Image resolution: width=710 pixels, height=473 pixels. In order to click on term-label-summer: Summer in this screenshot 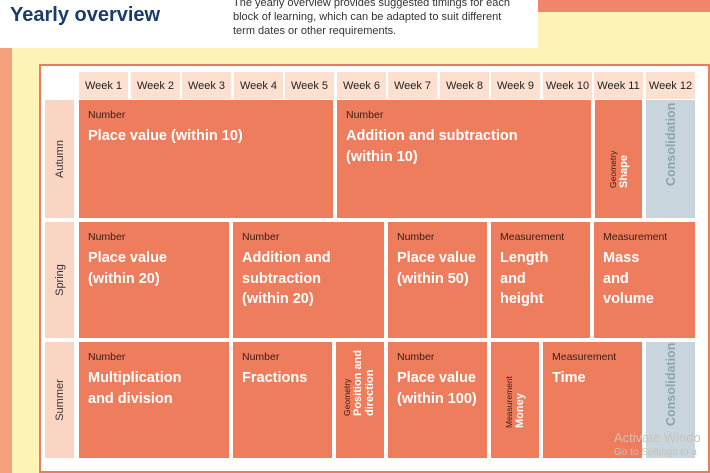, I will do `click(59, 400)`.